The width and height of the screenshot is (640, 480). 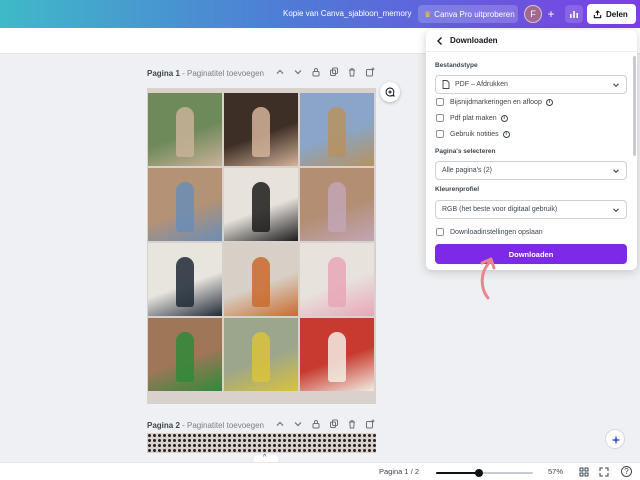 What do you see at coordinates (163, 425) in the screenshot?
I see `page-2-name: Pagina 2` at bounding box center [163, 425].